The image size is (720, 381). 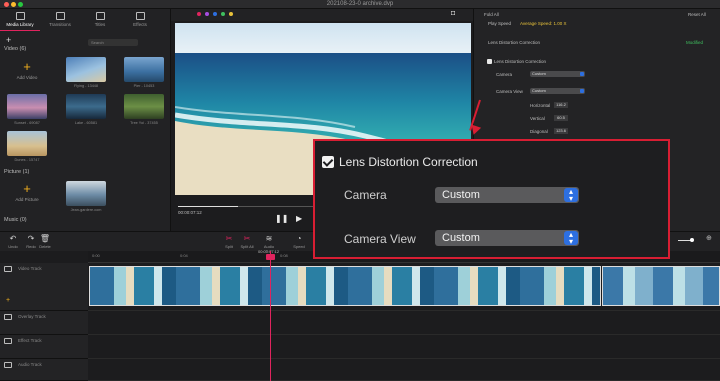 What do you see at coordinates (404, 323) in the screenshot?
I see `overlay-track-lane` at bounding box center [404, 323].